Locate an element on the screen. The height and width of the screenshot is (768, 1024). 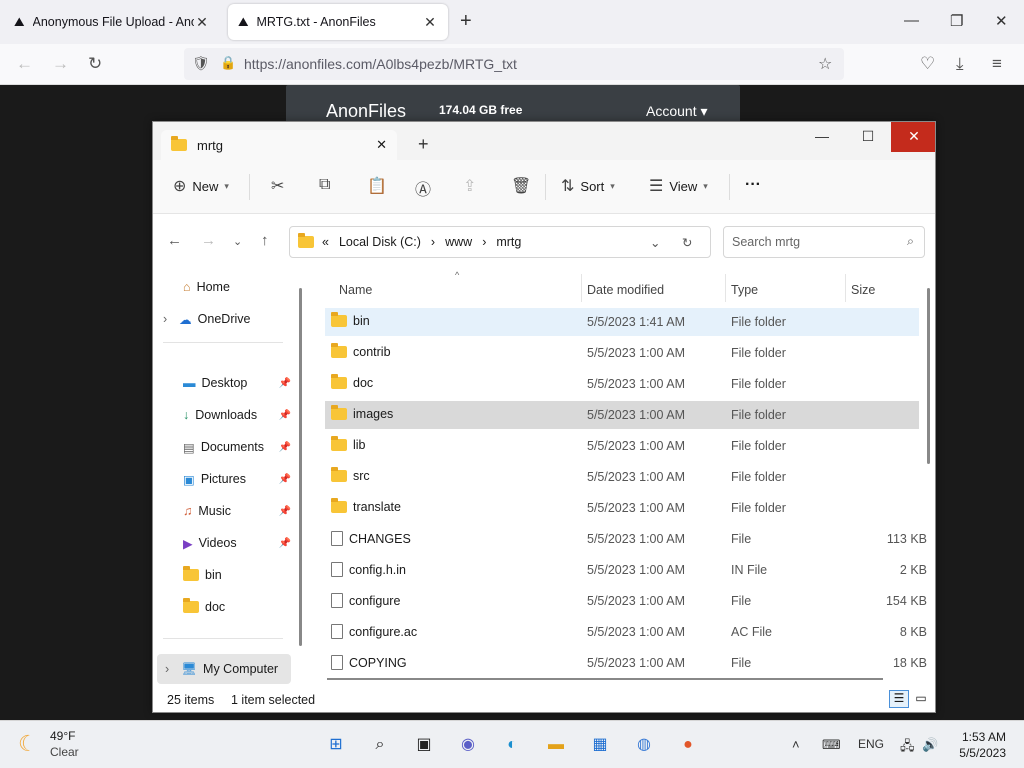
breadcrumb-mrtg: mrtg is located at coordinates (508, 242).